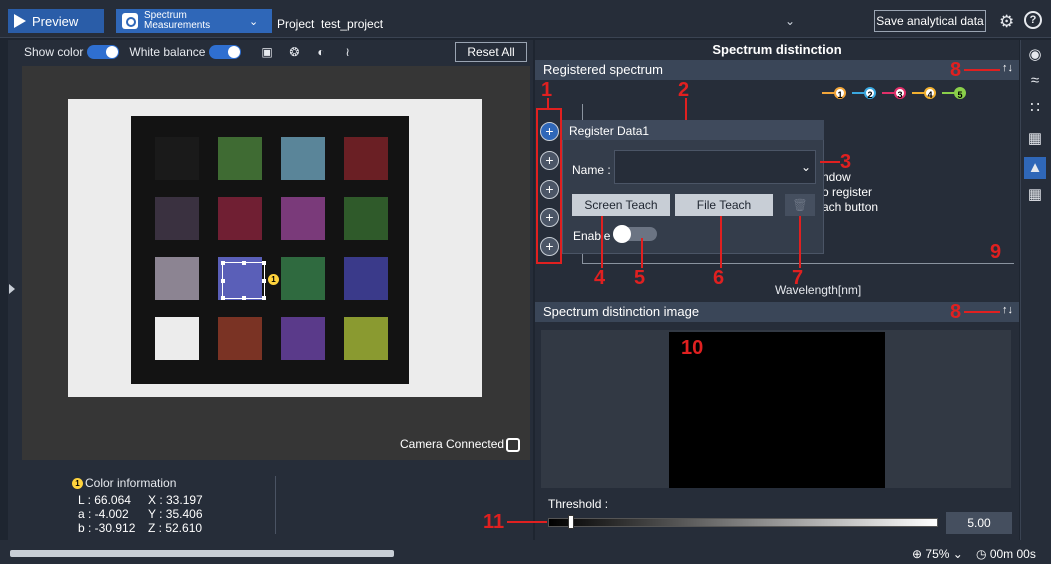  What do you see at coordinates (924, 93) in the screenshot?
I see `legend-item: 4` at bounding box center [924, 93].